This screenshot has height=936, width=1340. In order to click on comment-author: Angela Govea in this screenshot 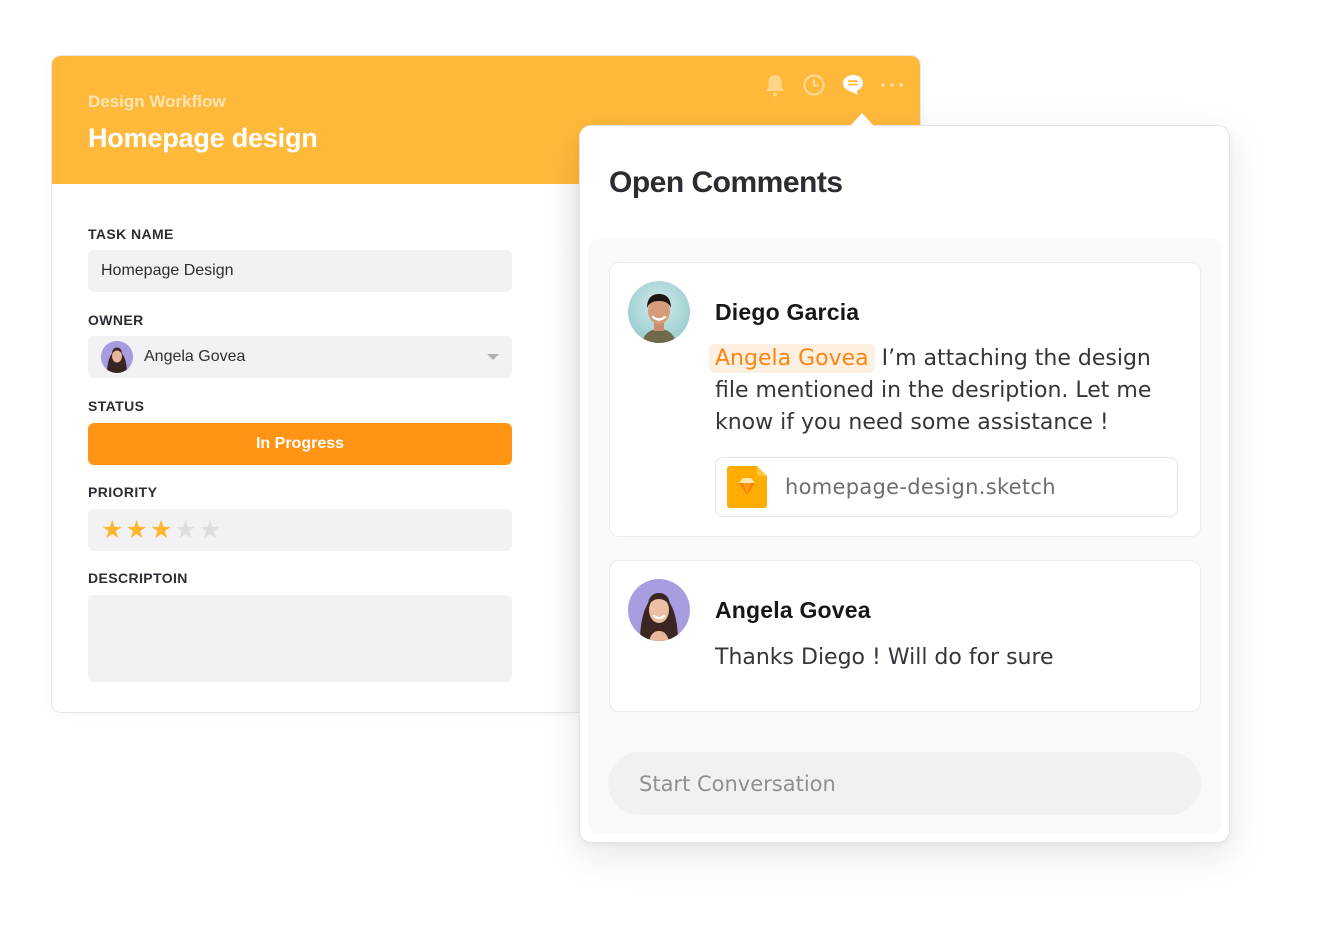, I will do `click(793, 610)`.